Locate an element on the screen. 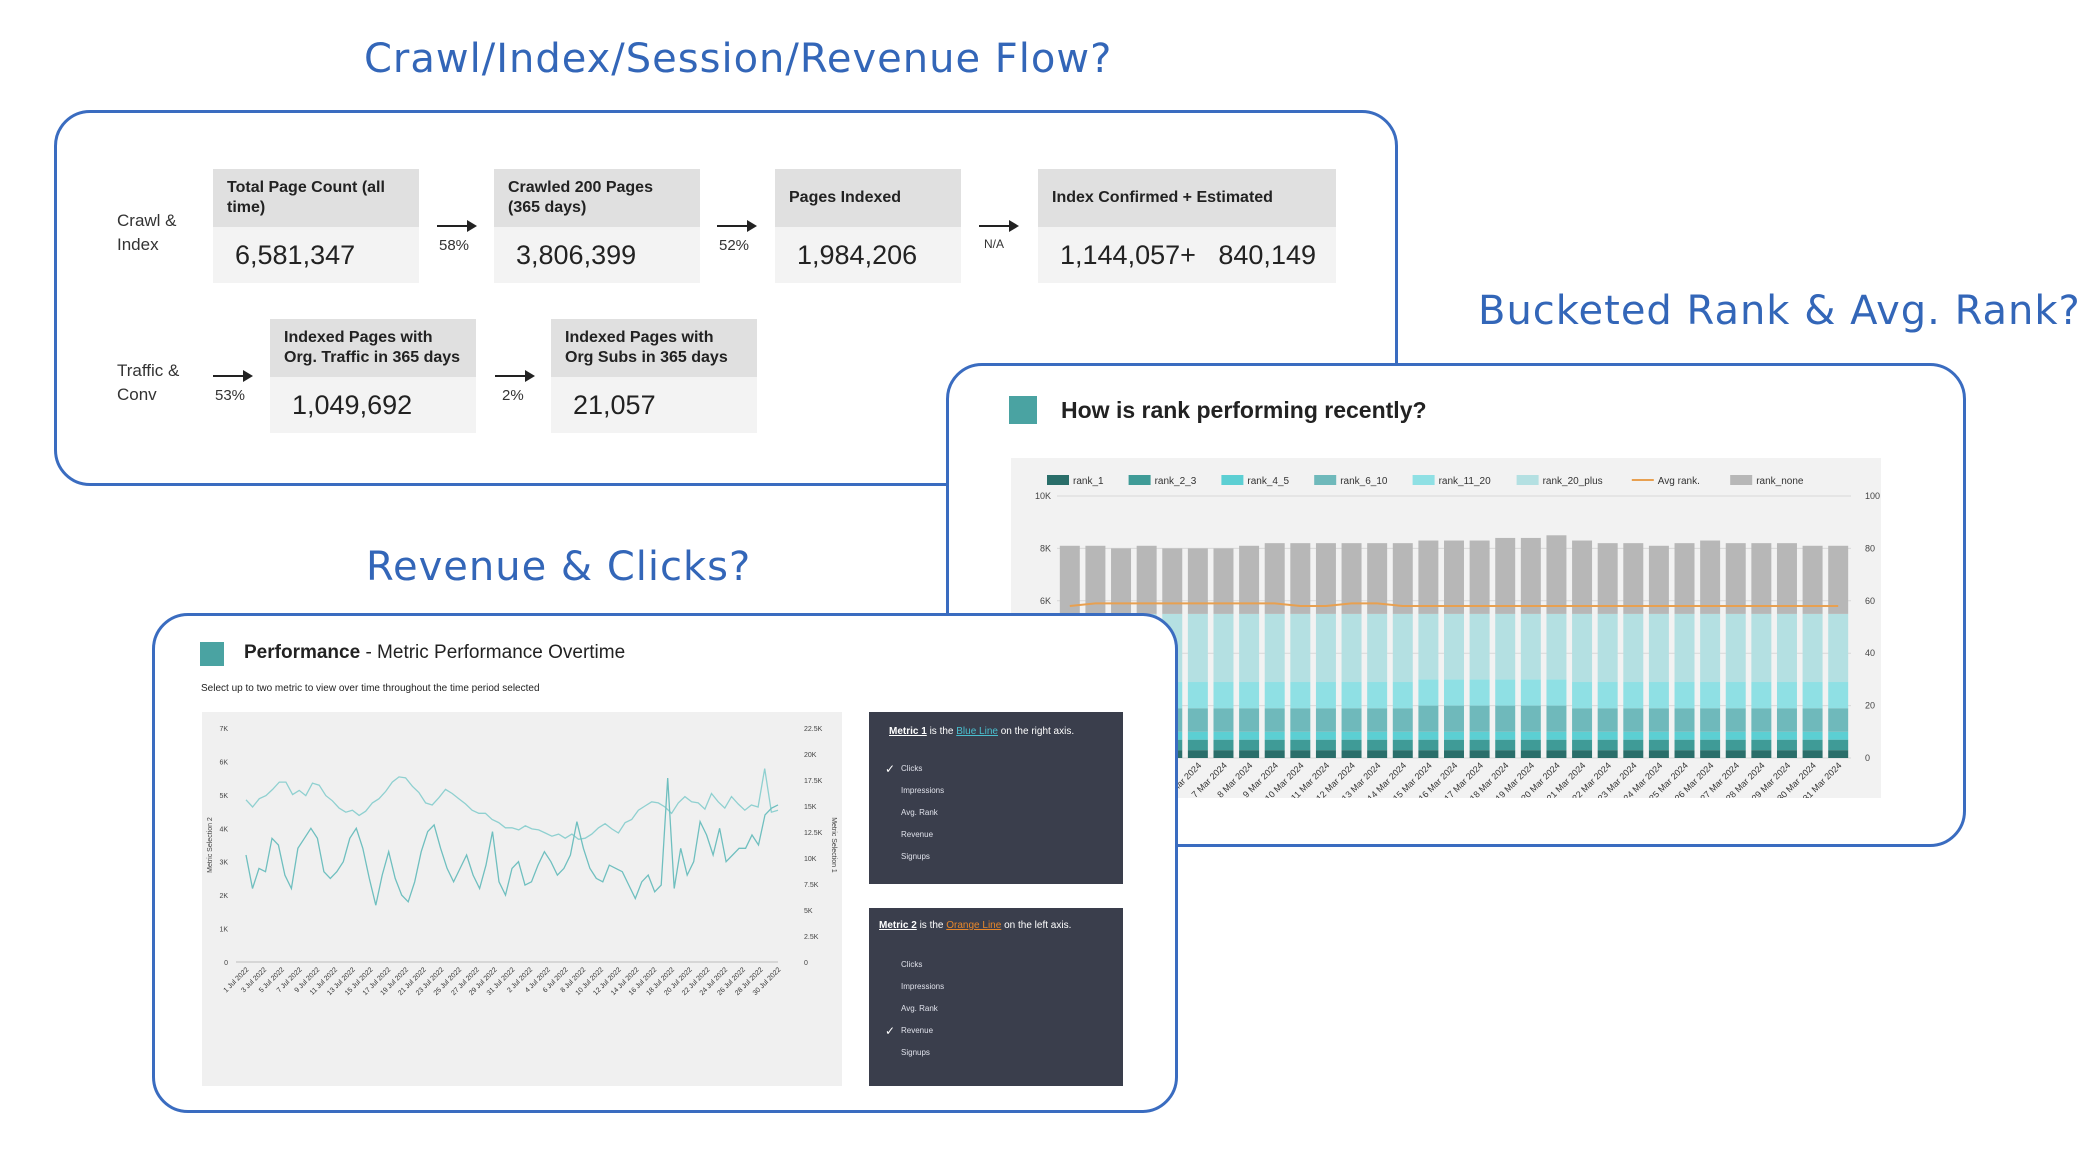 This screenshot has height=1174, width=2084. kpi-value: 1,049,692 is located at coordinates (352, 404).